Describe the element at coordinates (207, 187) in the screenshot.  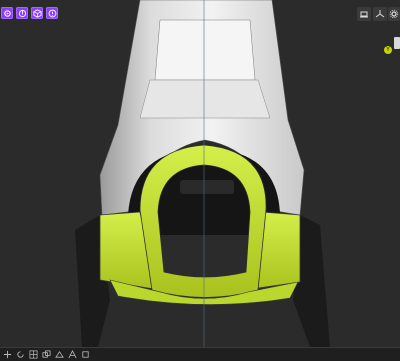
I see `inner-component` at that location.